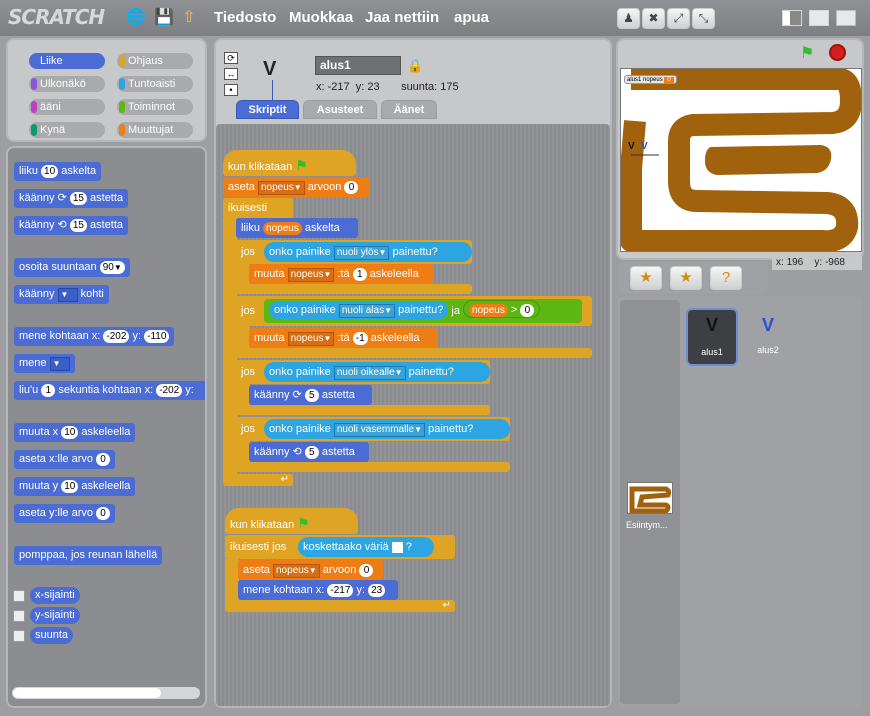  Describe the element at coordinates (397, 547) in the screenshot. I see `color-swatch` at that location.